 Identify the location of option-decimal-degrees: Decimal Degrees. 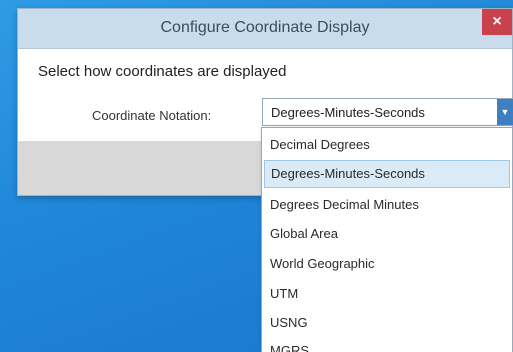
(387, 145).